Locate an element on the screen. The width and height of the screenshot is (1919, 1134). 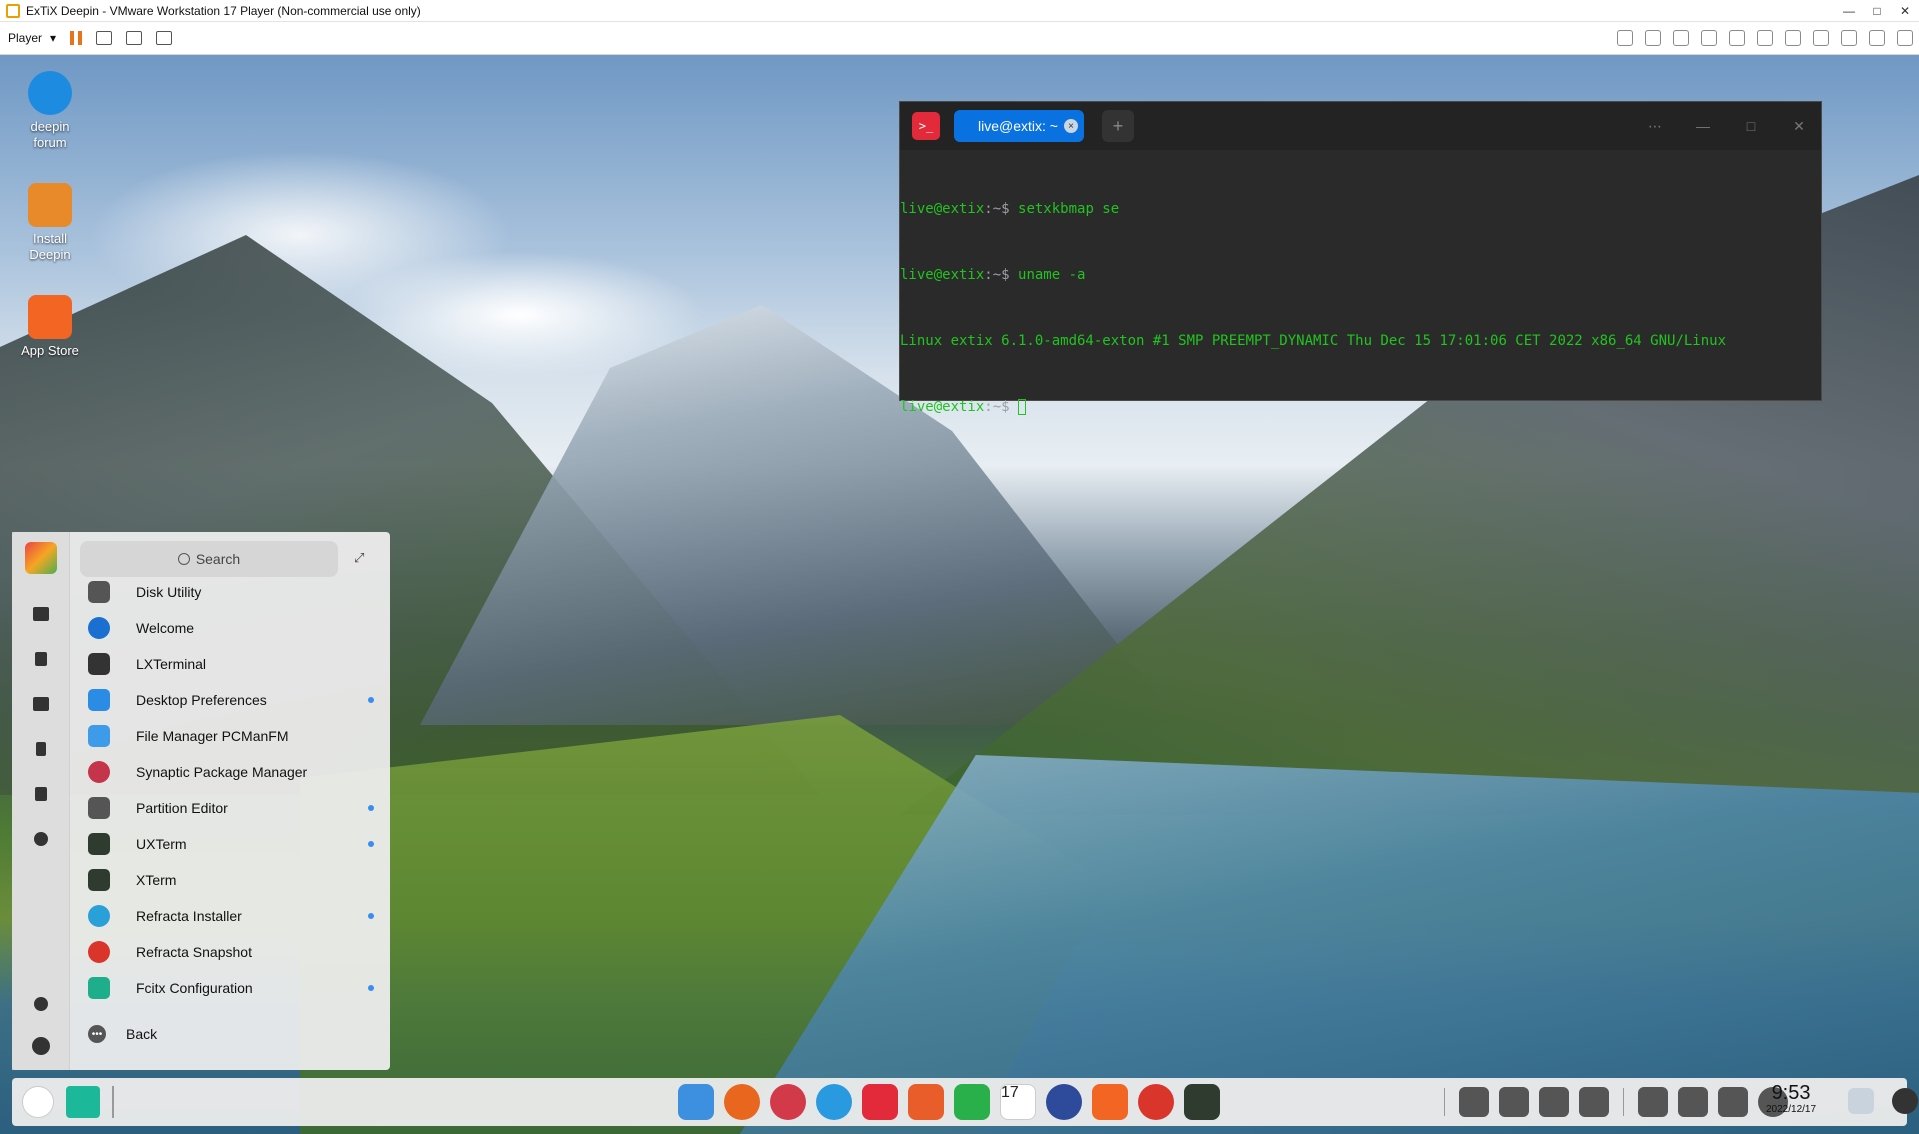
expand-tray-icon is located at coordinates (1594, 1102).